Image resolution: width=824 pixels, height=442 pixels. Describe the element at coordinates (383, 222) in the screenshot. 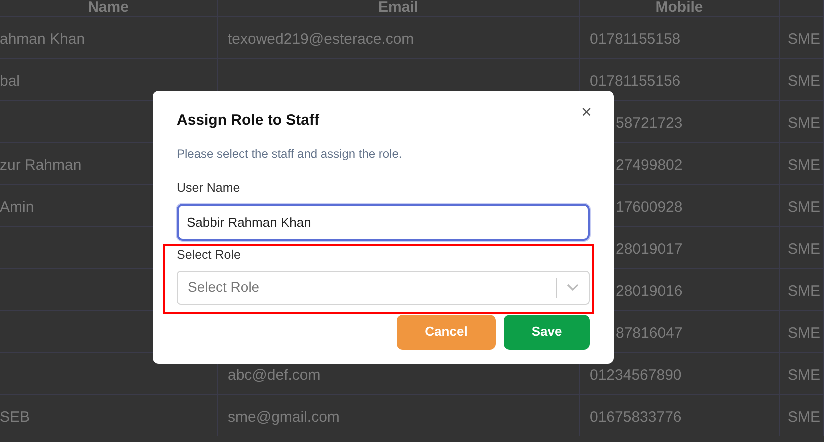

I see `user-name-field: Sabbir Rahman Khan` at that location.